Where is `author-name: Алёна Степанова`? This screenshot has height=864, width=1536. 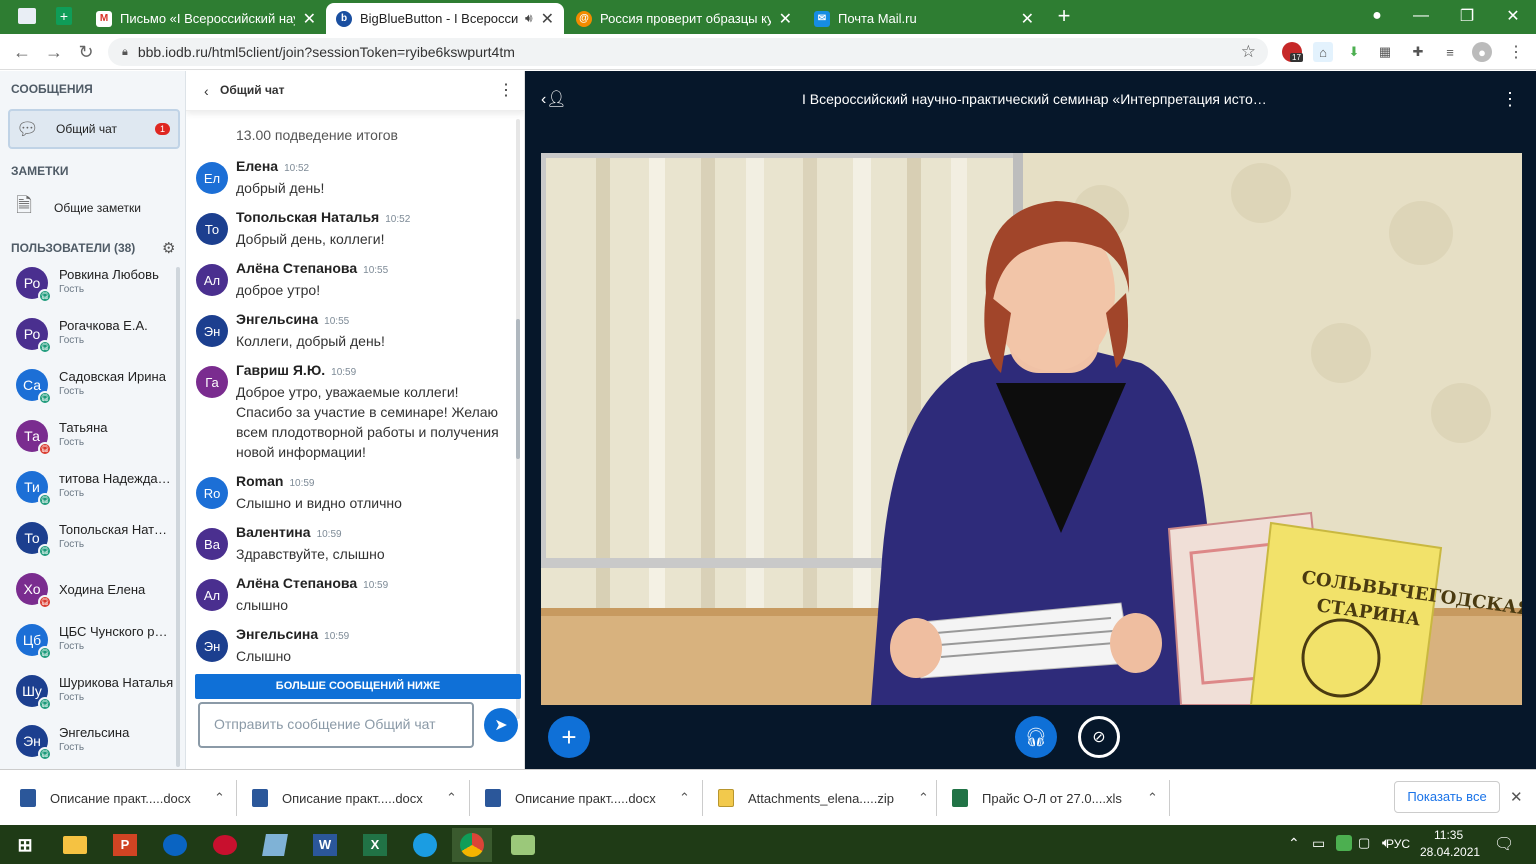 author-name: Алёна Степанова is located at coordinates (297, 268).